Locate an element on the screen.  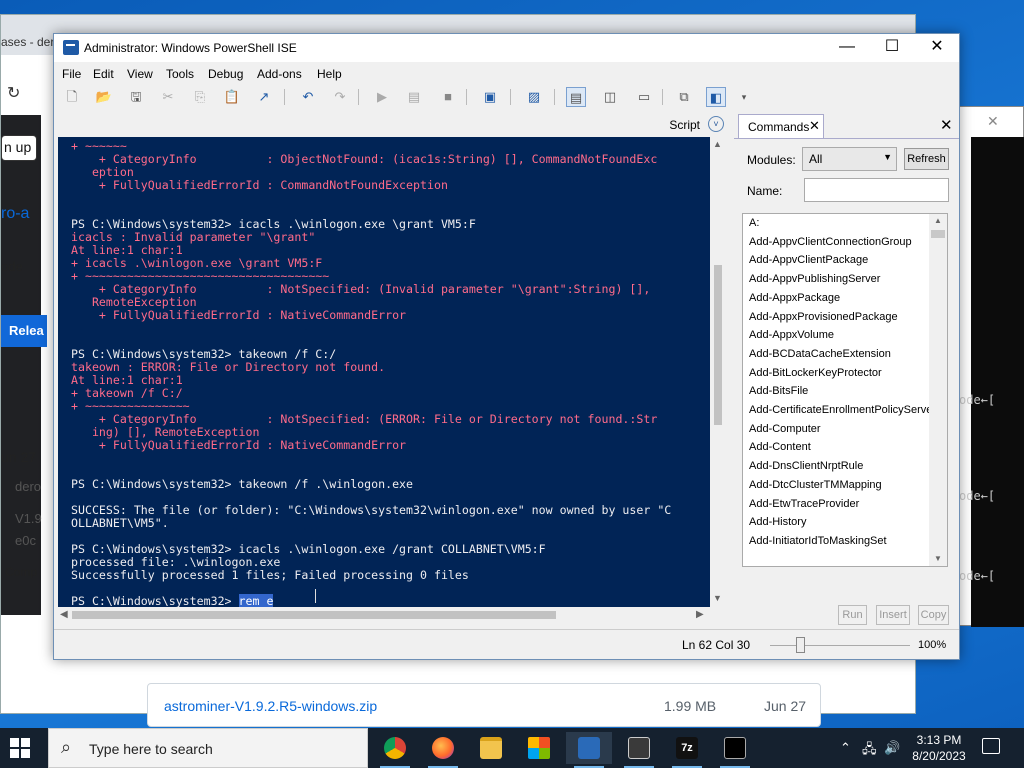
sign-up-button: n up is located at coordinates (19, 148).